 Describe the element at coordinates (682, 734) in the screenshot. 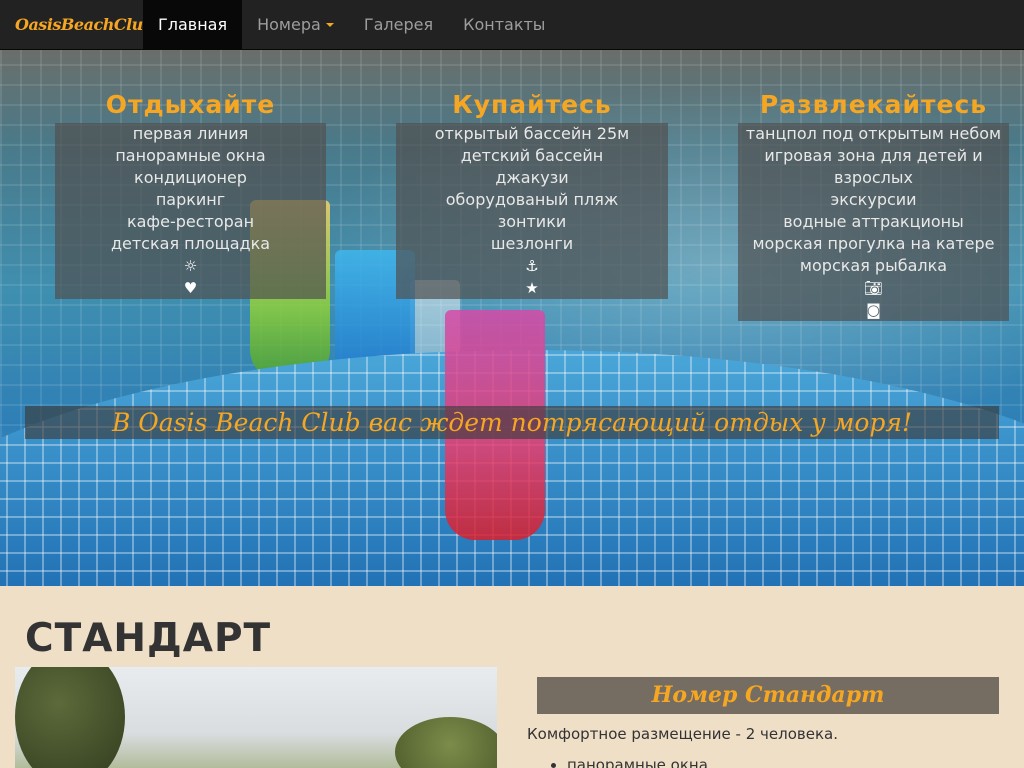

I see `room-description: Комфортное размещение - 2 человека.` at that location.